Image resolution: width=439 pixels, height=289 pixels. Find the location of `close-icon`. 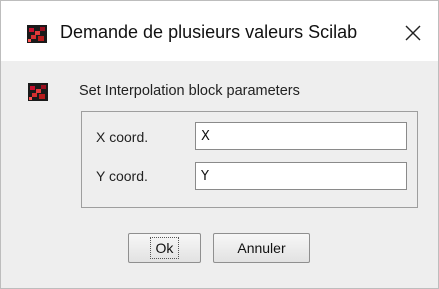

close-icon is located at coordinates (413, 33).